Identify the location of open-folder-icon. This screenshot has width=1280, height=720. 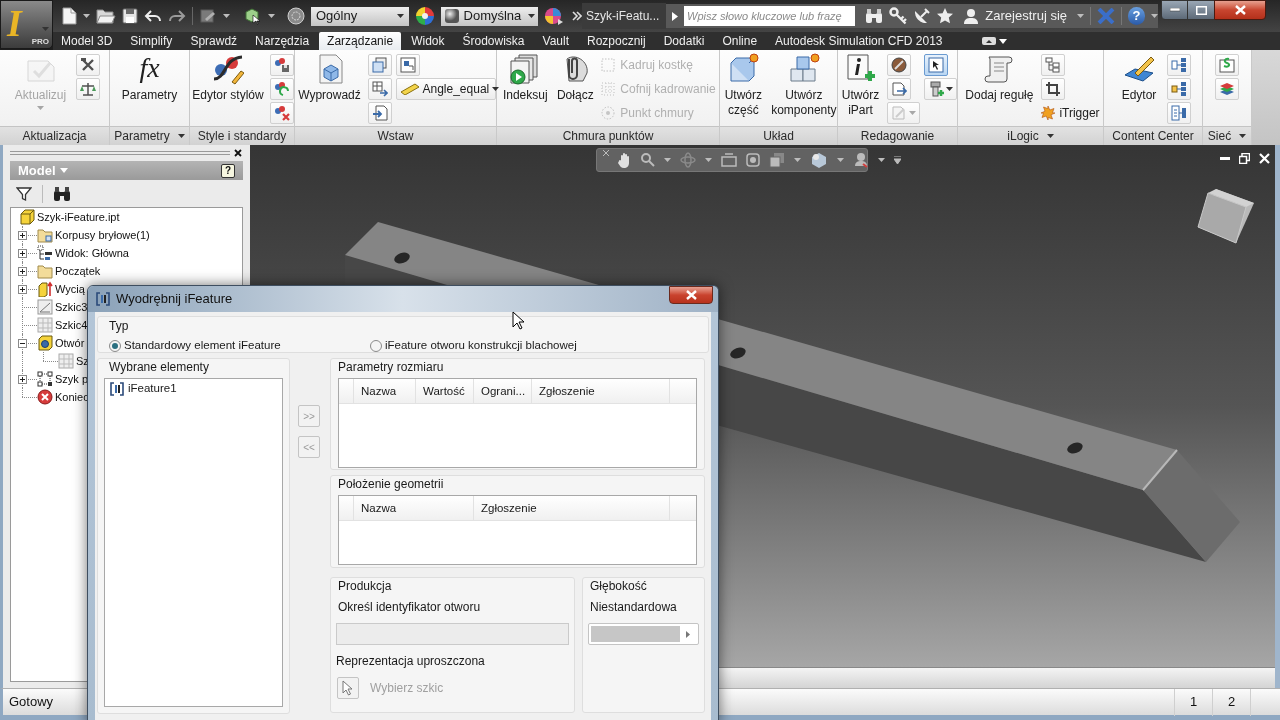
(106, 16).